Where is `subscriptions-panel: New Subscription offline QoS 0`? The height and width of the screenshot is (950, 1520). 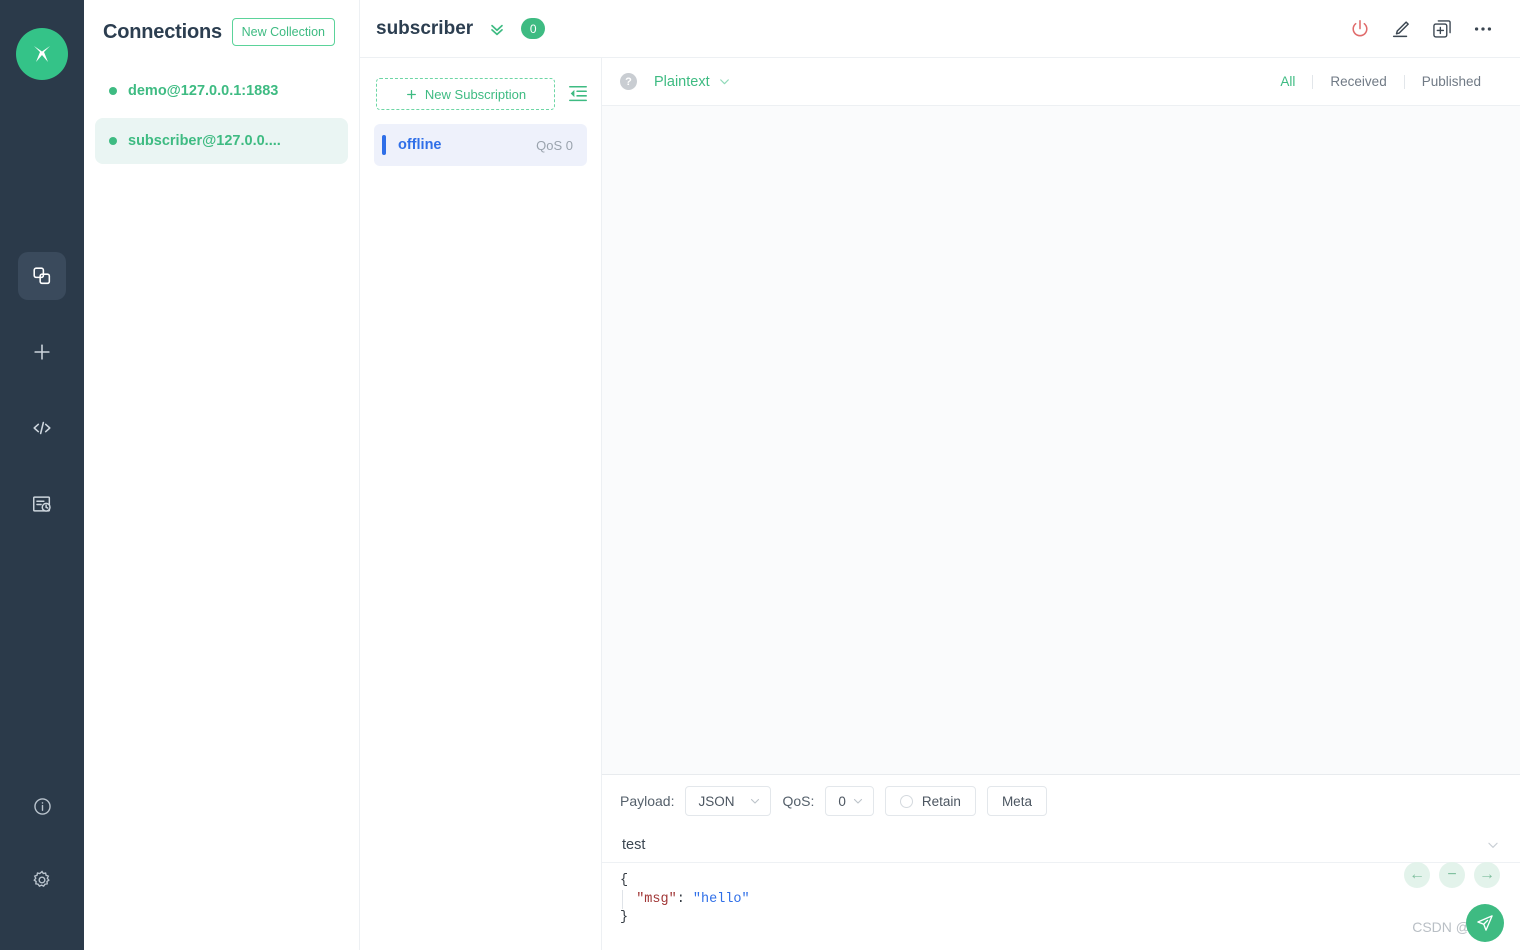
subscriptions-panel: New Subscription offline QoS 0 is located at coordinates (481, 504).